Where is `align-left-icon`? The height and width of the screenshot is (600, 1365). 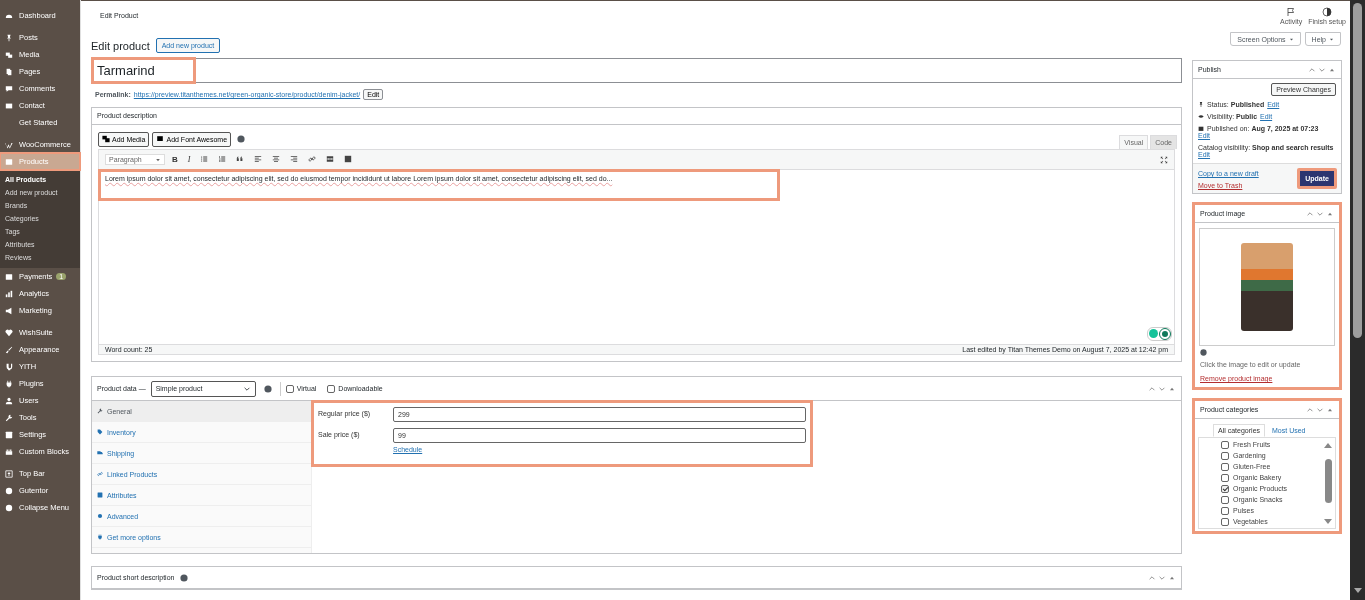
align-left-icon is located at coordinates (258, 158).